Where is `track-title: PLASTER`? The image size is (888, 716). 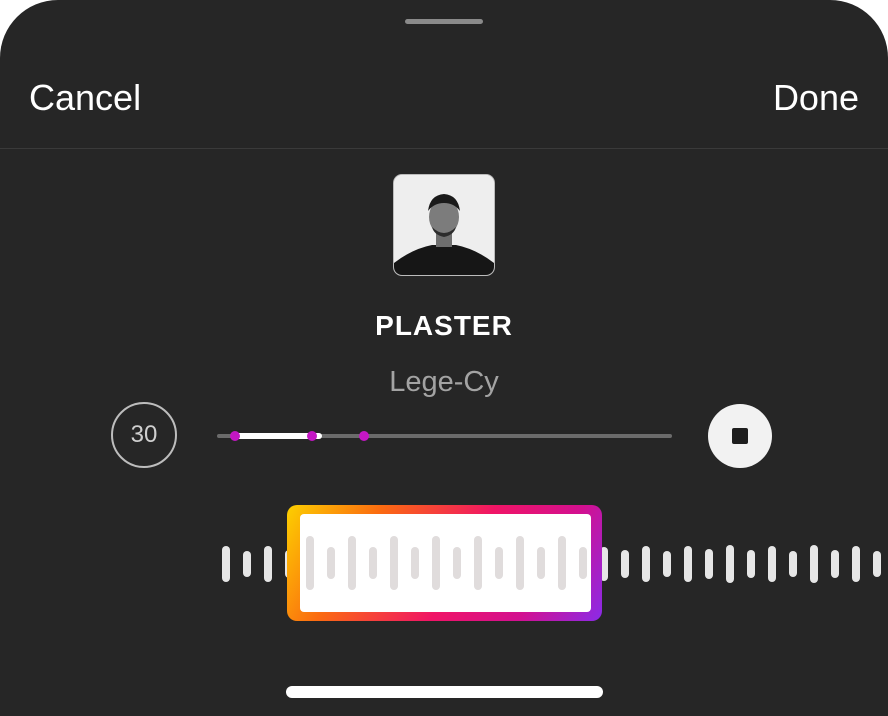 track-title: PLASTER is located at coordinates (444, 325).